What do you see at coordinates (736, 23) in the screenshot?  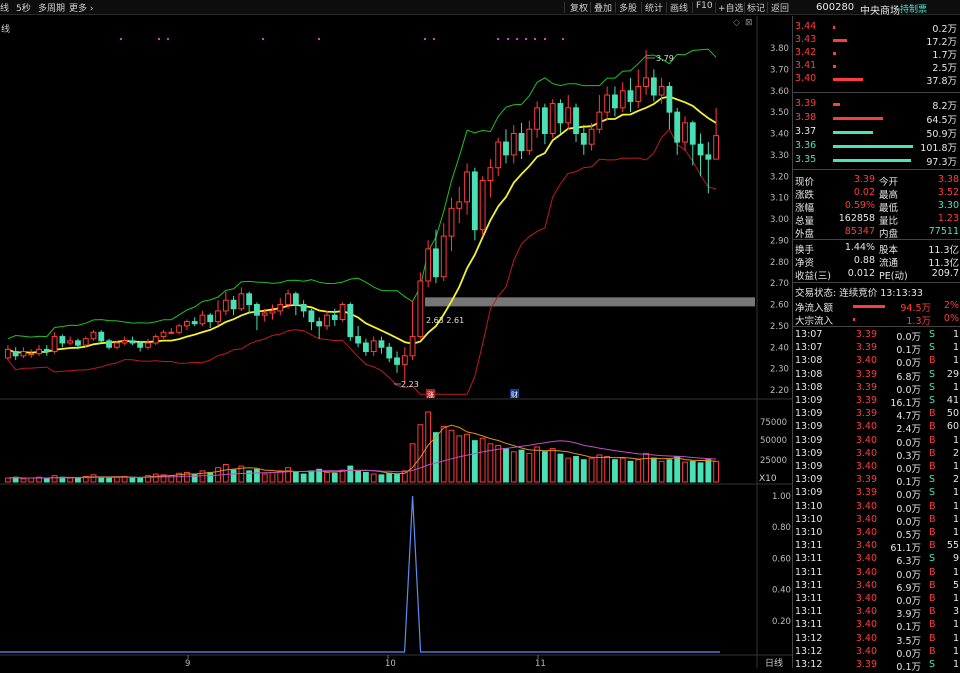 I see `diamond-icon: ◇` at bounding box center [736, 23].